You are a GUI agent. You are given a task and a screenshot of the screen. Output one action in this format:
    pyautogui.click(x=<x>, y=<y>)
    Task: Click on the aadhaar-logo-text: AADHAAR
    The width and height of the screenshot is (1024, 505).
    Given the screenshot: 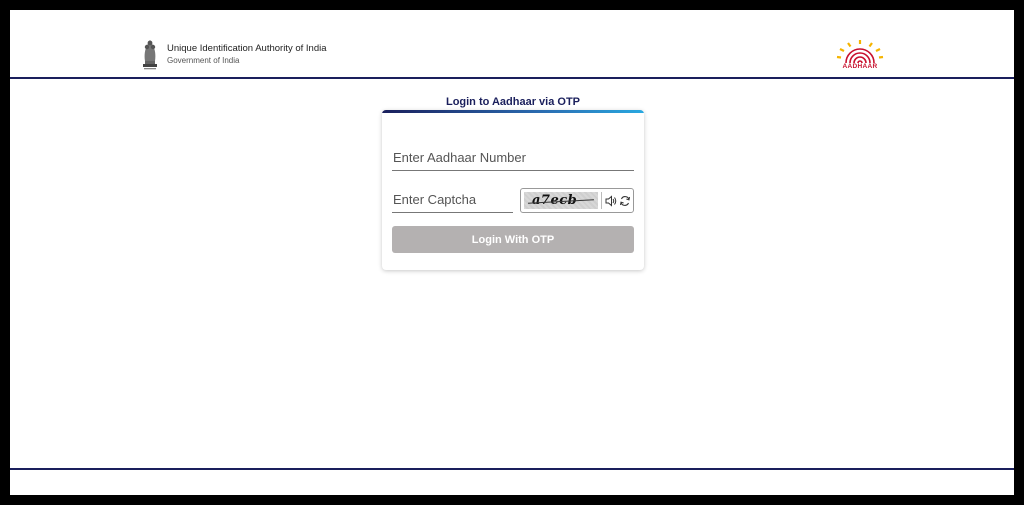 What is the action you would take?
    pyautogui.click(x=860, y=66)
    